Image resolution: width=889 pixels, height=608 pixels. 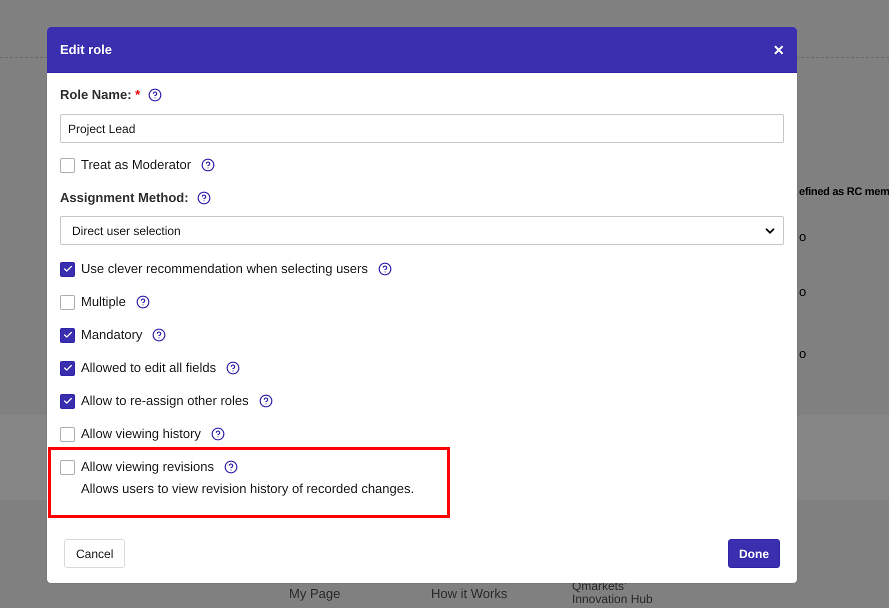 I want to click on assignment-select: Direct user selection, so click(x=422, y=230).